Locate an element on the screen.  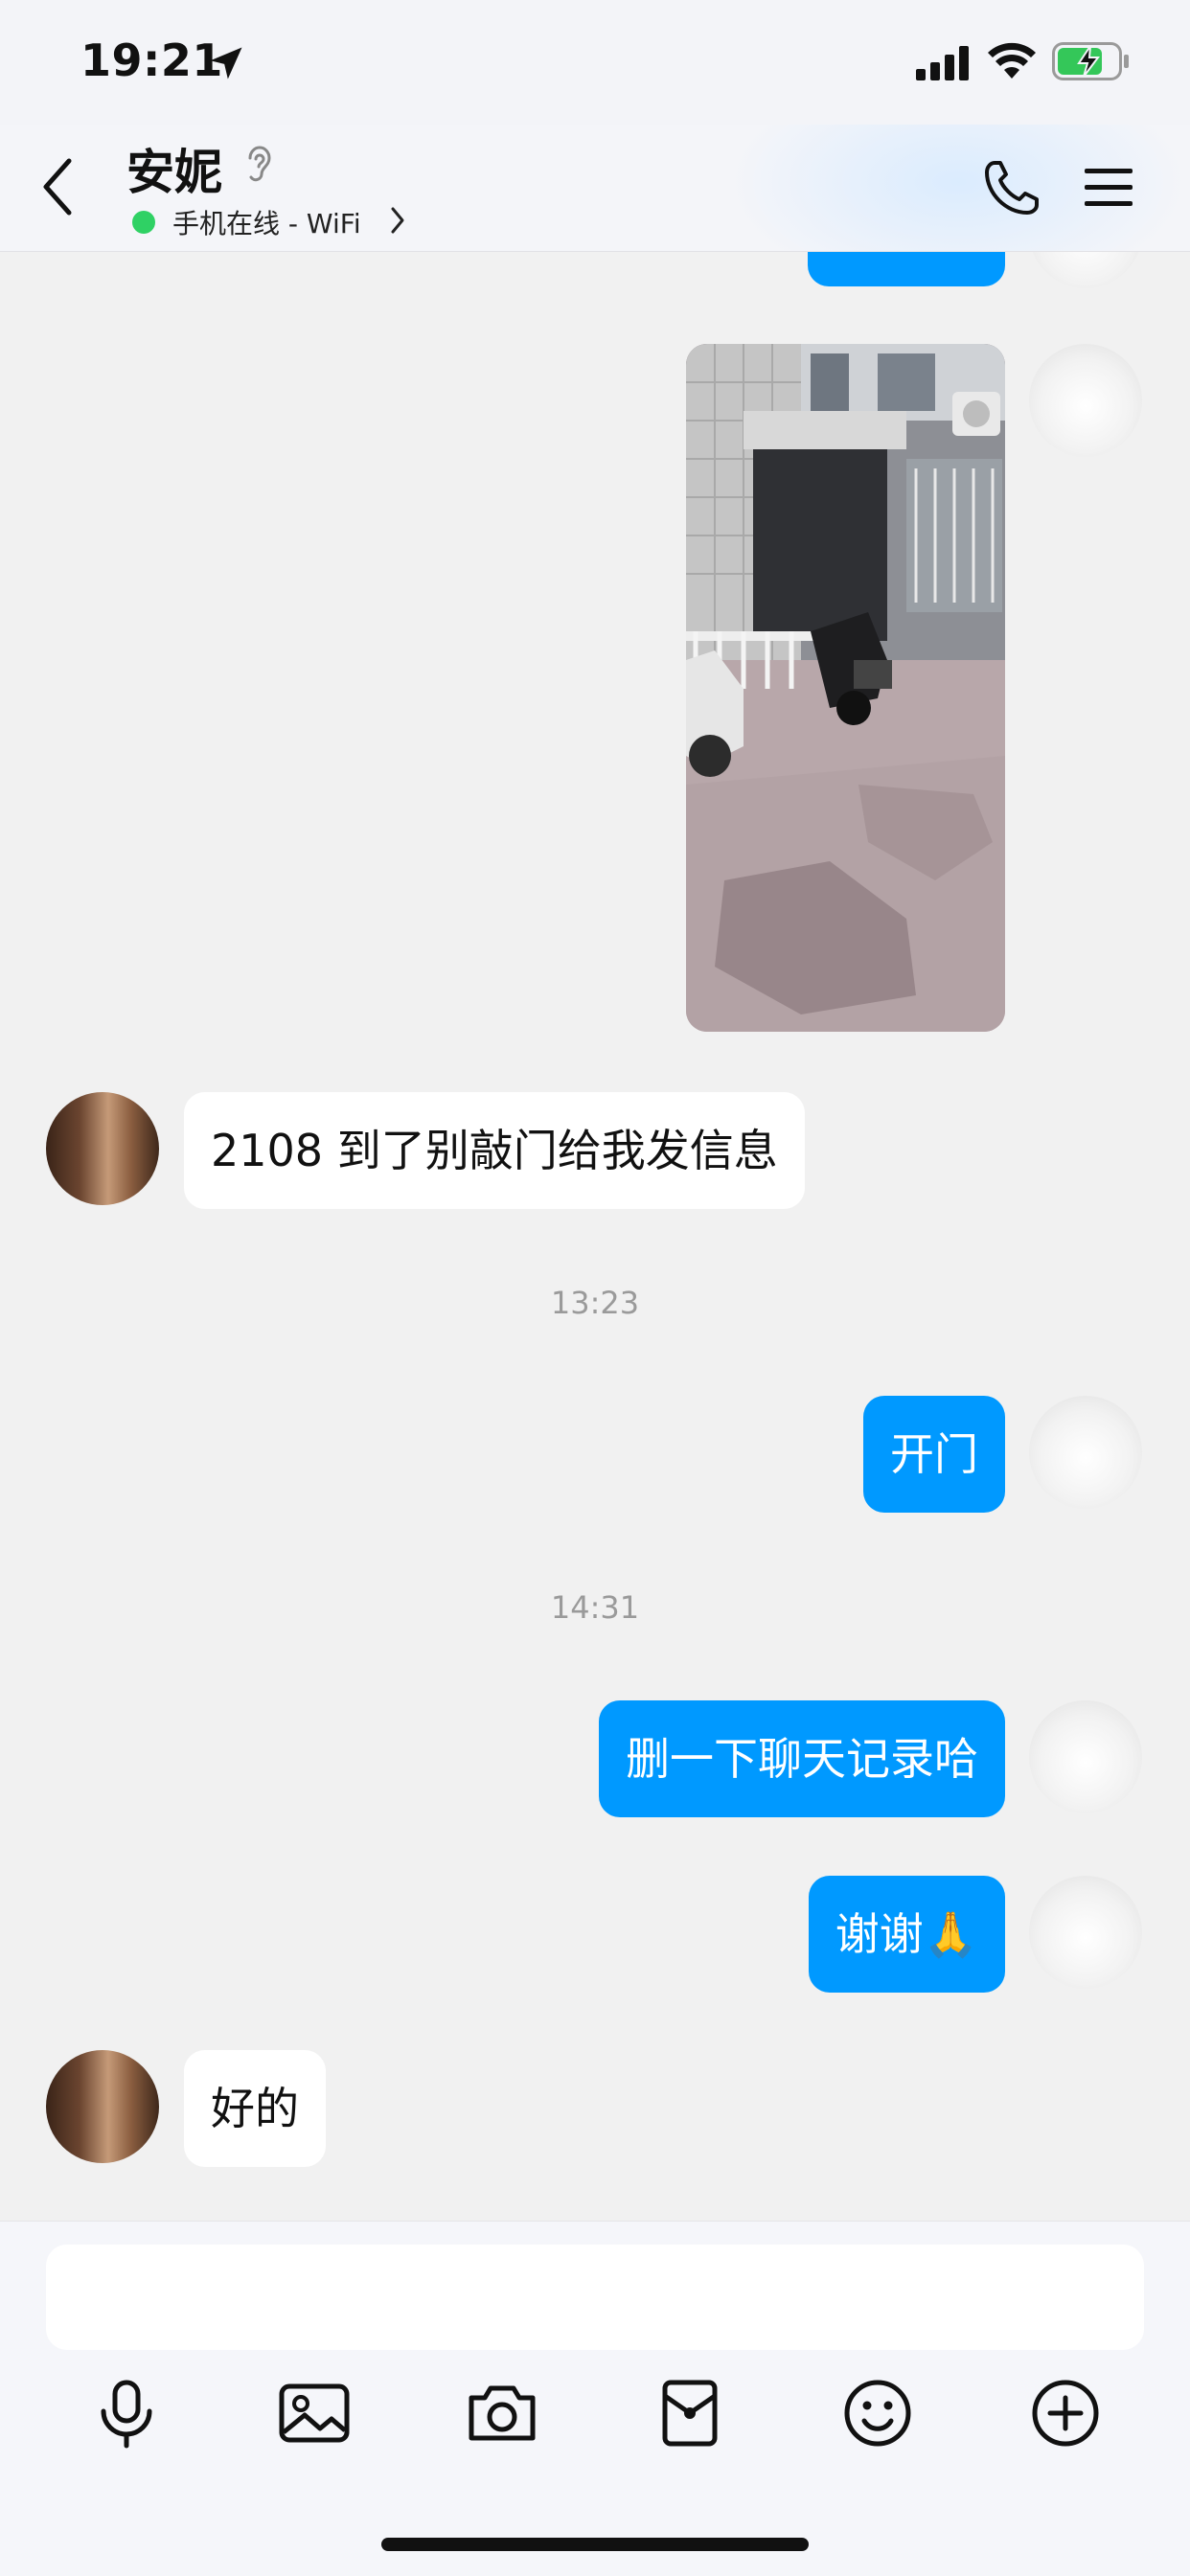
menu-icon is located at coordinates (1108, 188).